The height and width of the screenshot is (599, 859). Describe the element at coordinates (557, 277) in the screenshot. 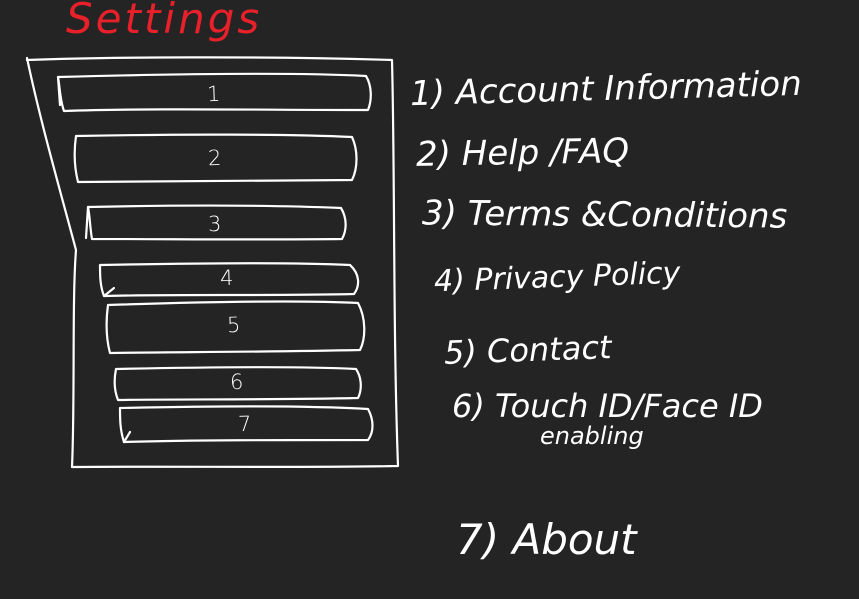

I see `legend-item-privacy-policy: 4) Privacy Policy` at that location.